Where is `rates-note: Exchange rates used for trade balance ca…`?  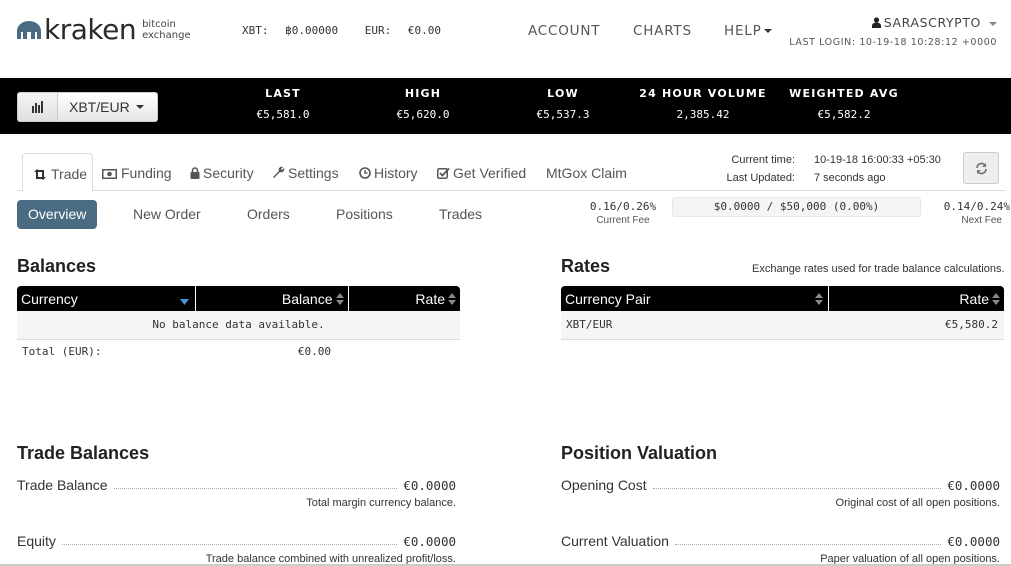
rates-note: Exchange rates used for trade balance ca… is located at coordinates (878, 269).